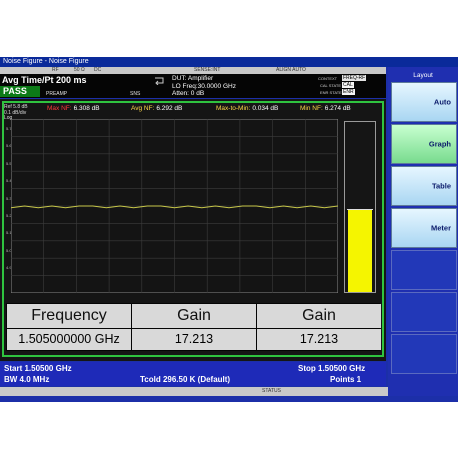 This screenshot has width=458, height=458. Describe the element at coordinates (193, 78) in the screenshot. I see `dut-label: DUT: Amplifier` at that location.